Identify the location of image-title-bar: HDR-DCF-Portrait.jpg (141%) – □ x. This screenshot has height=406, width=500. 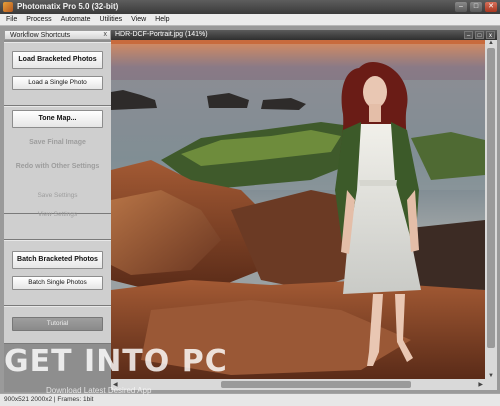
(304, 35).